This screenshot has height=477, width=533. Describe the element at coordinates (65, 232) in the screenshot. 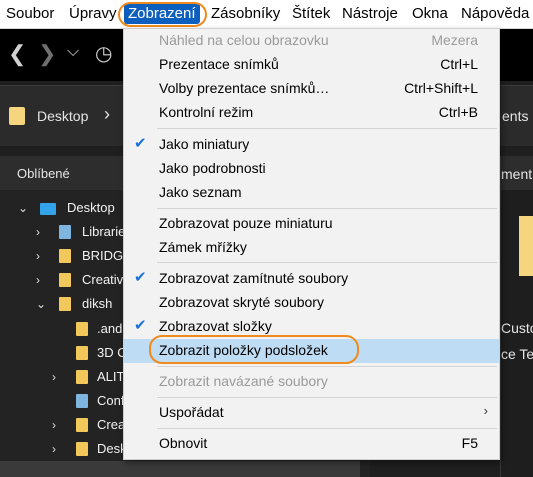

I see `library-icon` at that location.